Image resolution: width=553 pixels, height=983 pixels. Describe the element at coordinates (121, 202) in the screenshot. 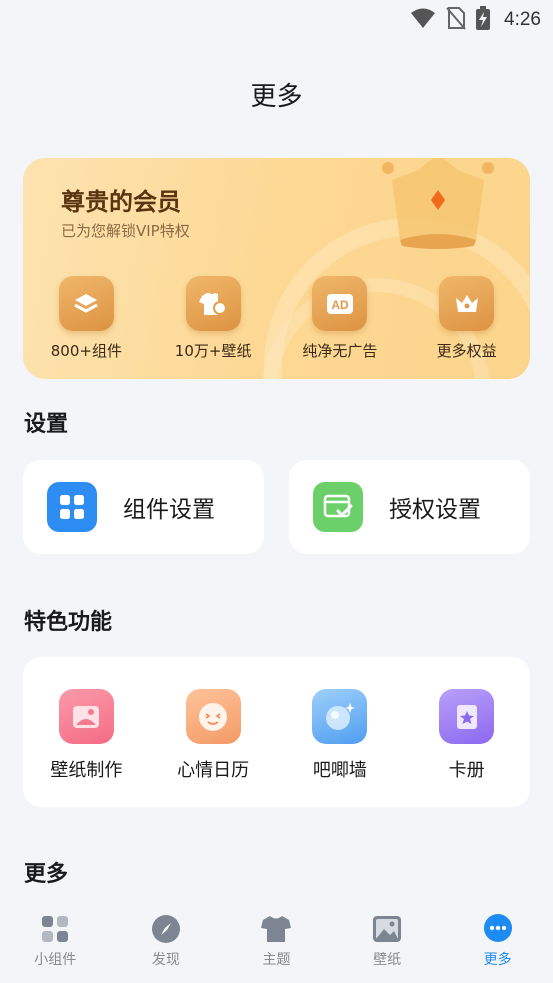

I see `vip-title: 尊贵的会员` at that location.